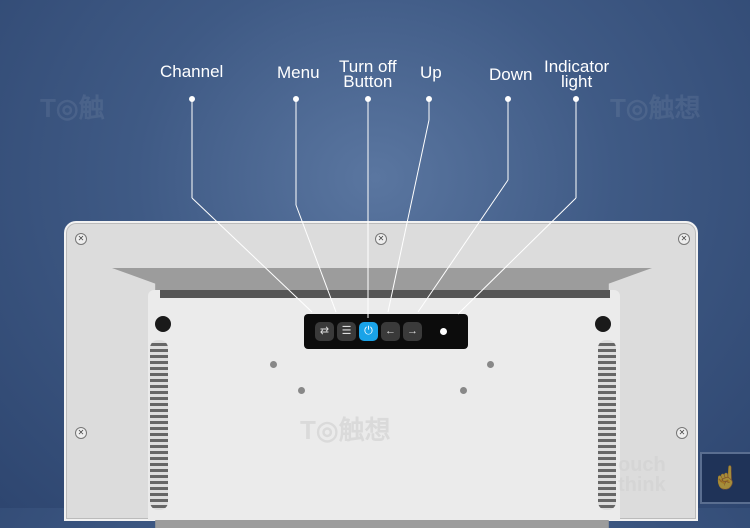 The image size is (750, 528). Describe the element at coordinates (463, 246) in the screenshot. I see `callout-line-down` at that location.